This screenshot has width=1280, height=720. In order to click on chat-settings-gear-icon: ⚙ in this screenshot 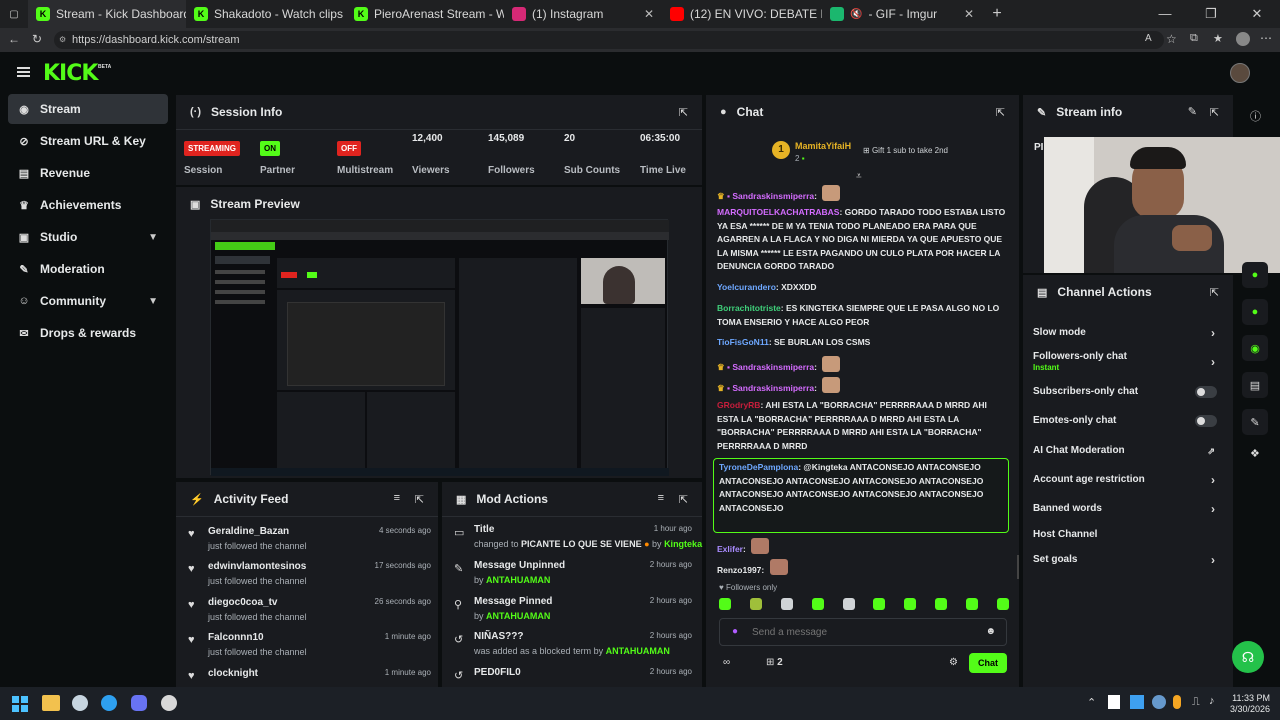, I will do `click(953, 662)`.